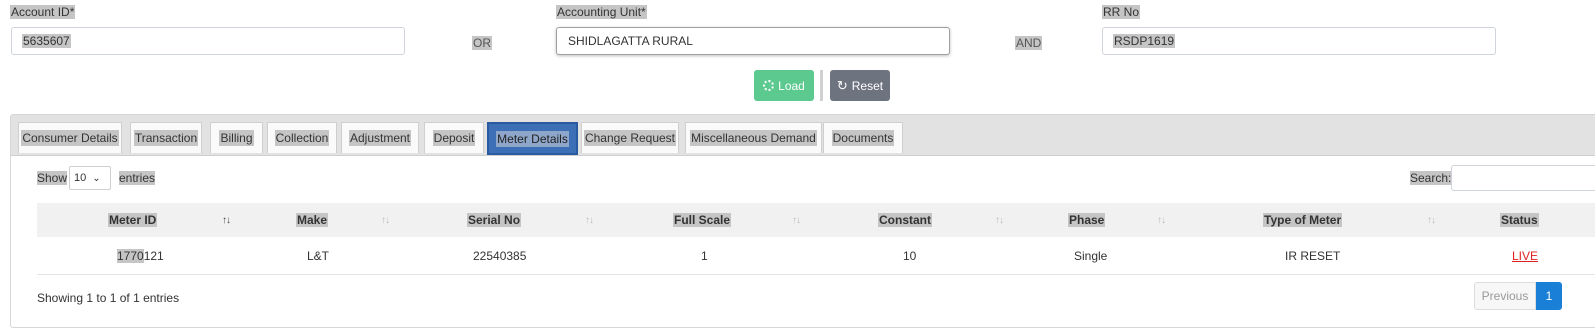 The width and height of the screenshot is (1595, 336). I want to click on search-input, so click(1523, 178).